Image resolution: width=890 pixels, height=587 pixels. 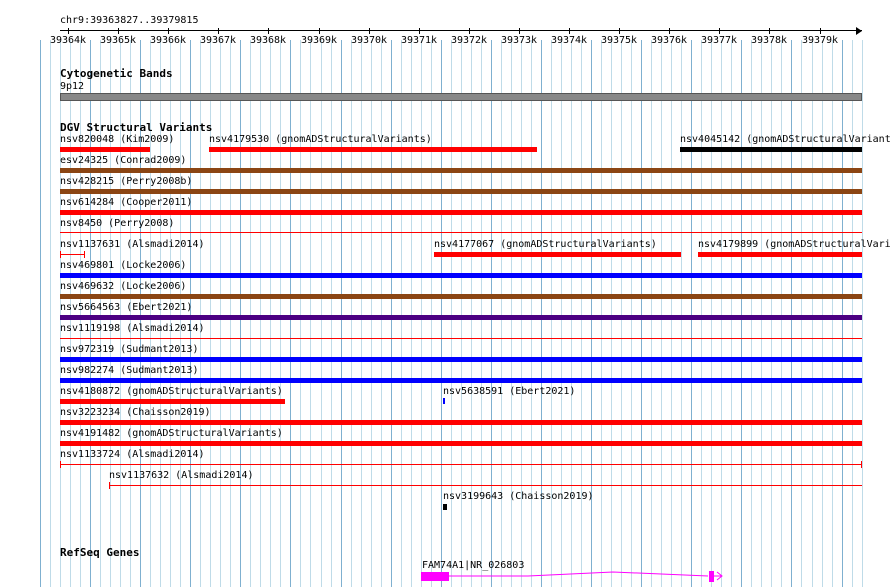 I want to click on feature-label: nsv1133724 (Alsmadi2014), so click(x=132, y=454).